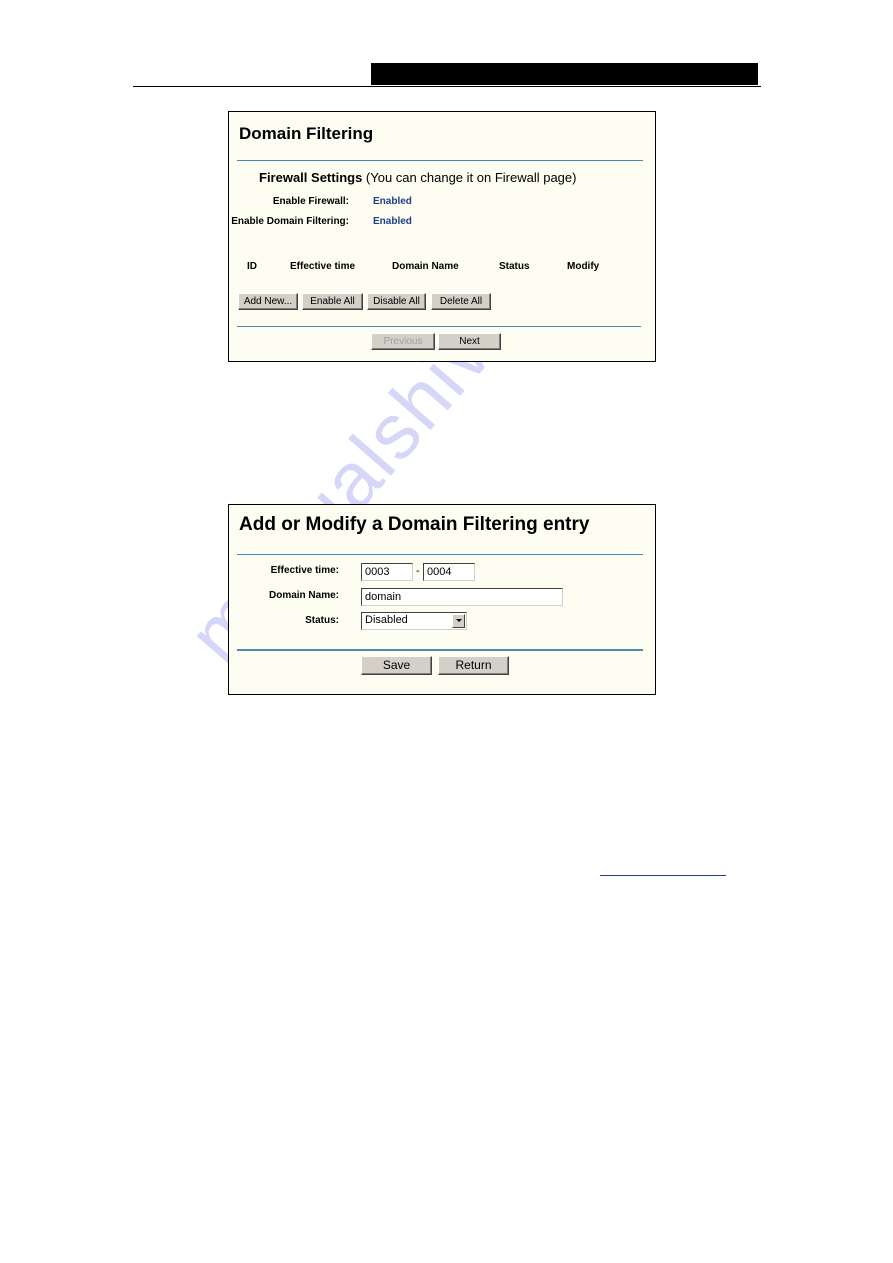 The width and height of the screenshot is (893, 1263). What do you see at coordinates (469, 177) in the screenshot?
I see `section-title-note: (You can change it on Firewall page)` at bounding box center [469, 177].